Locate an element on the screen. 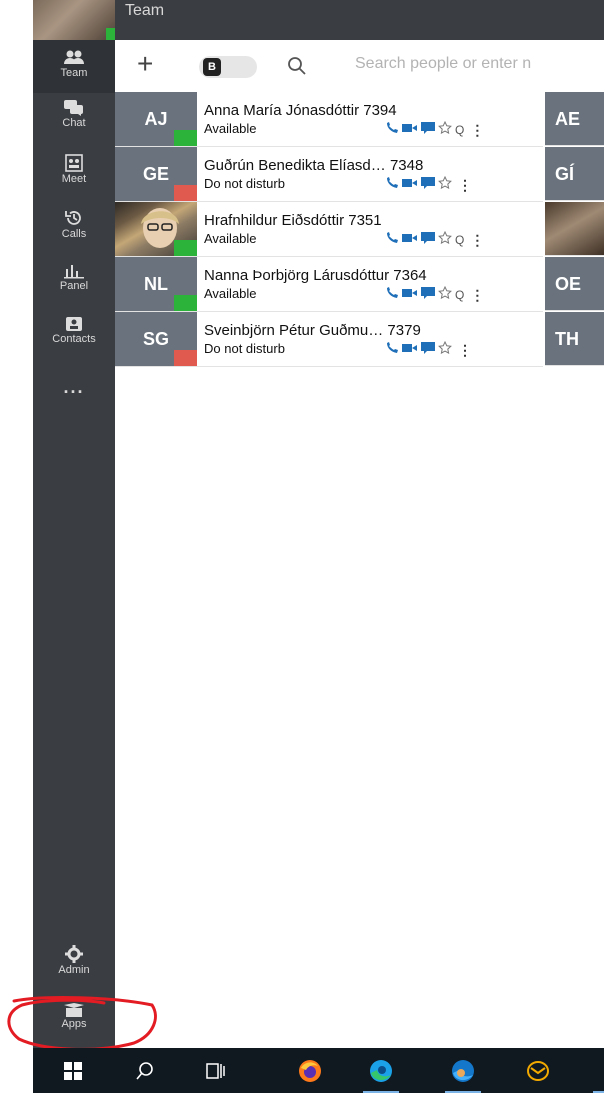 The width and height of the screenshot is (604, 1093). sidebar-item-admin: Admin is located at coordinates (74, 967).